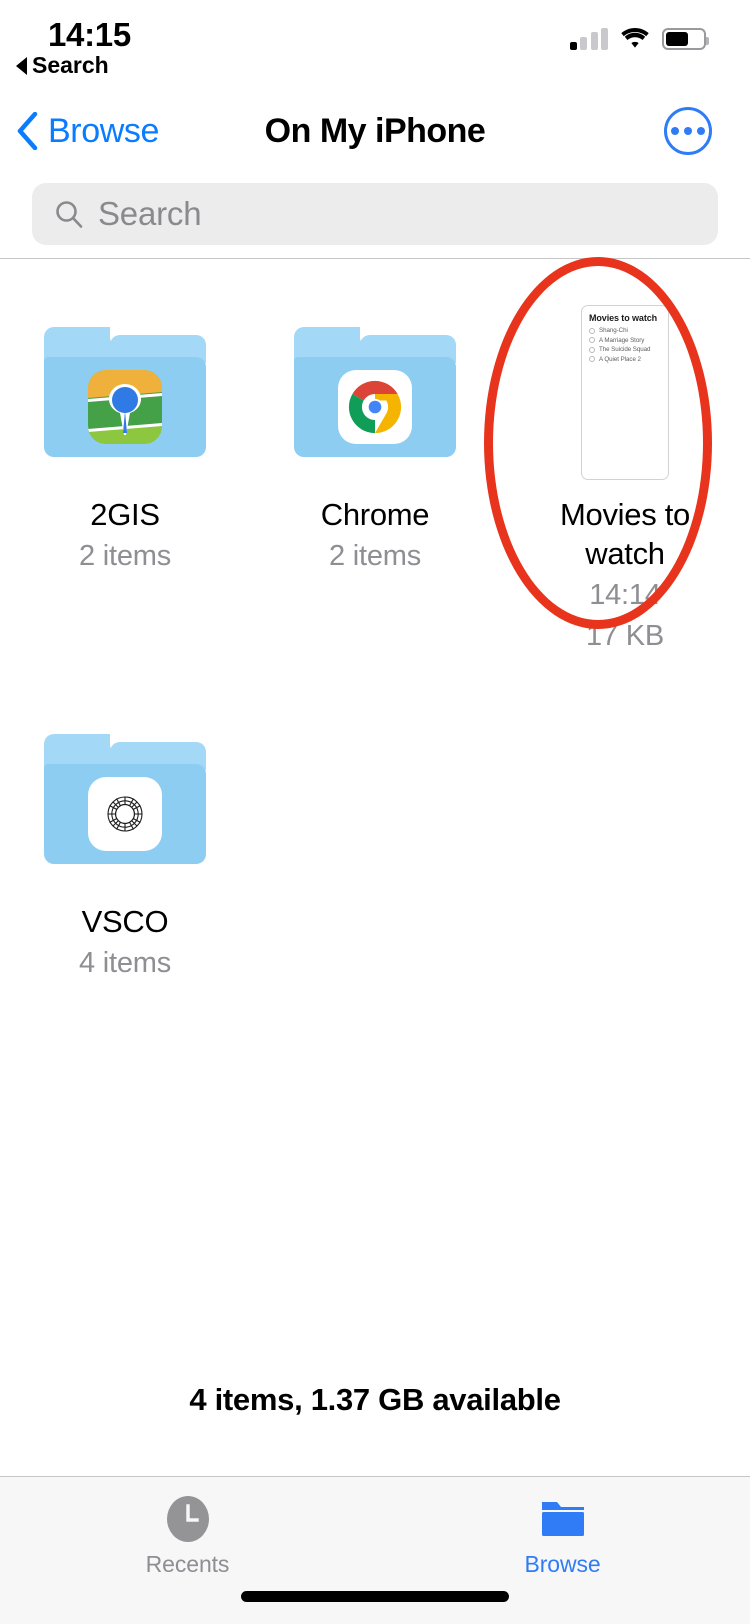 The image size is (750, 1624). Describe the element at coordinates (125, 514) in the screenshot. I see `list-item-name: 2GIS` at that location.